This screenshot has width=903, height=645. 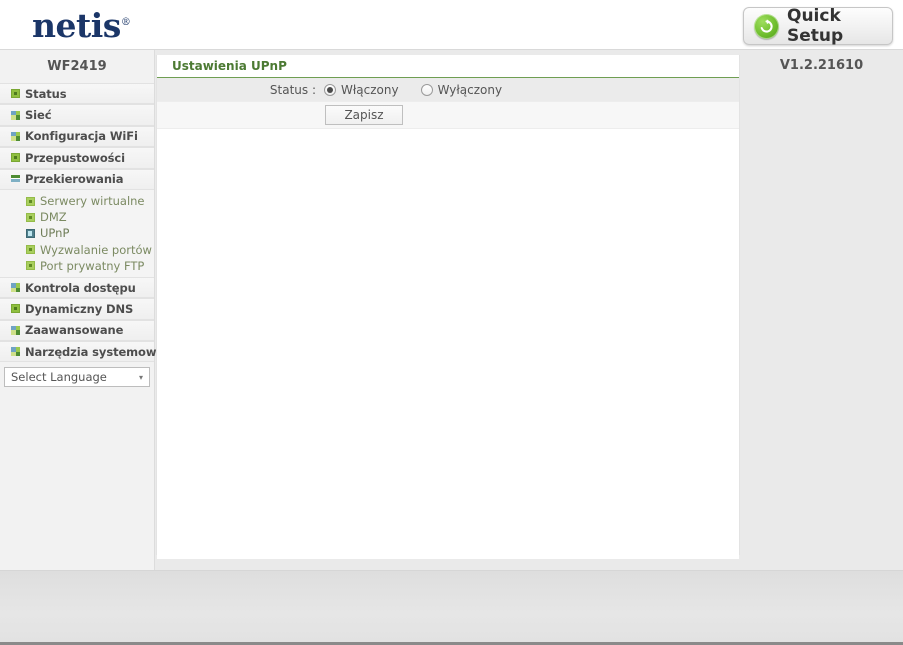 I want to click on sidebar-item-label: Konfiguracja WiFi, so click(x=81, y=136).